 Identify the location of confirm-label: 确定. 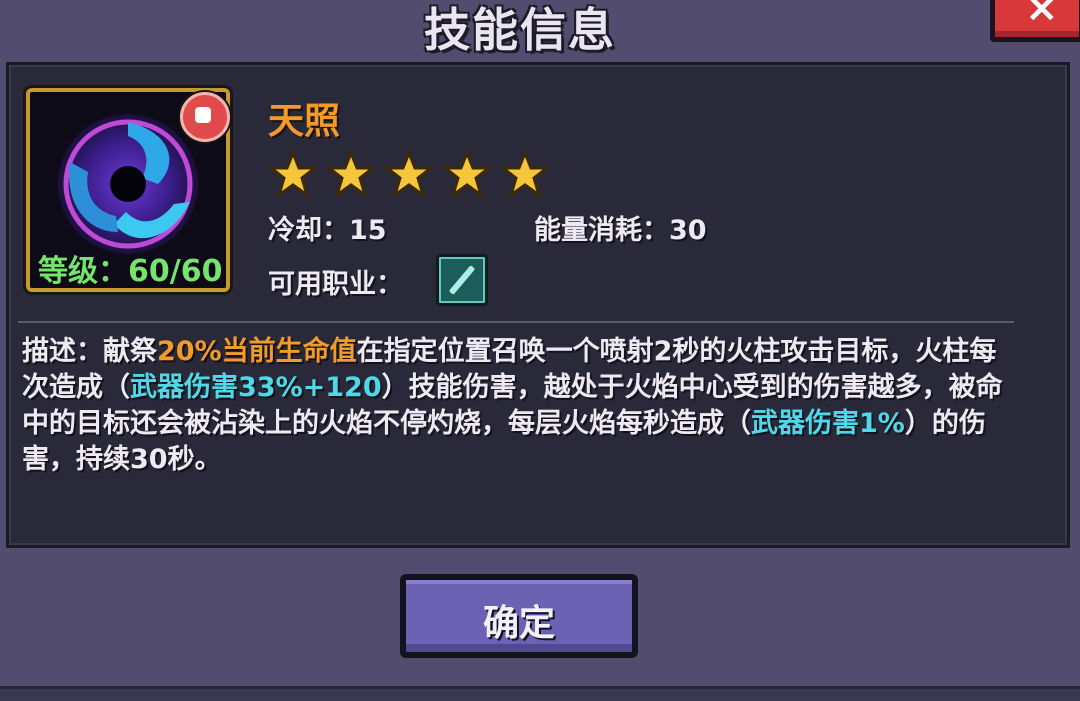
(518, 623).